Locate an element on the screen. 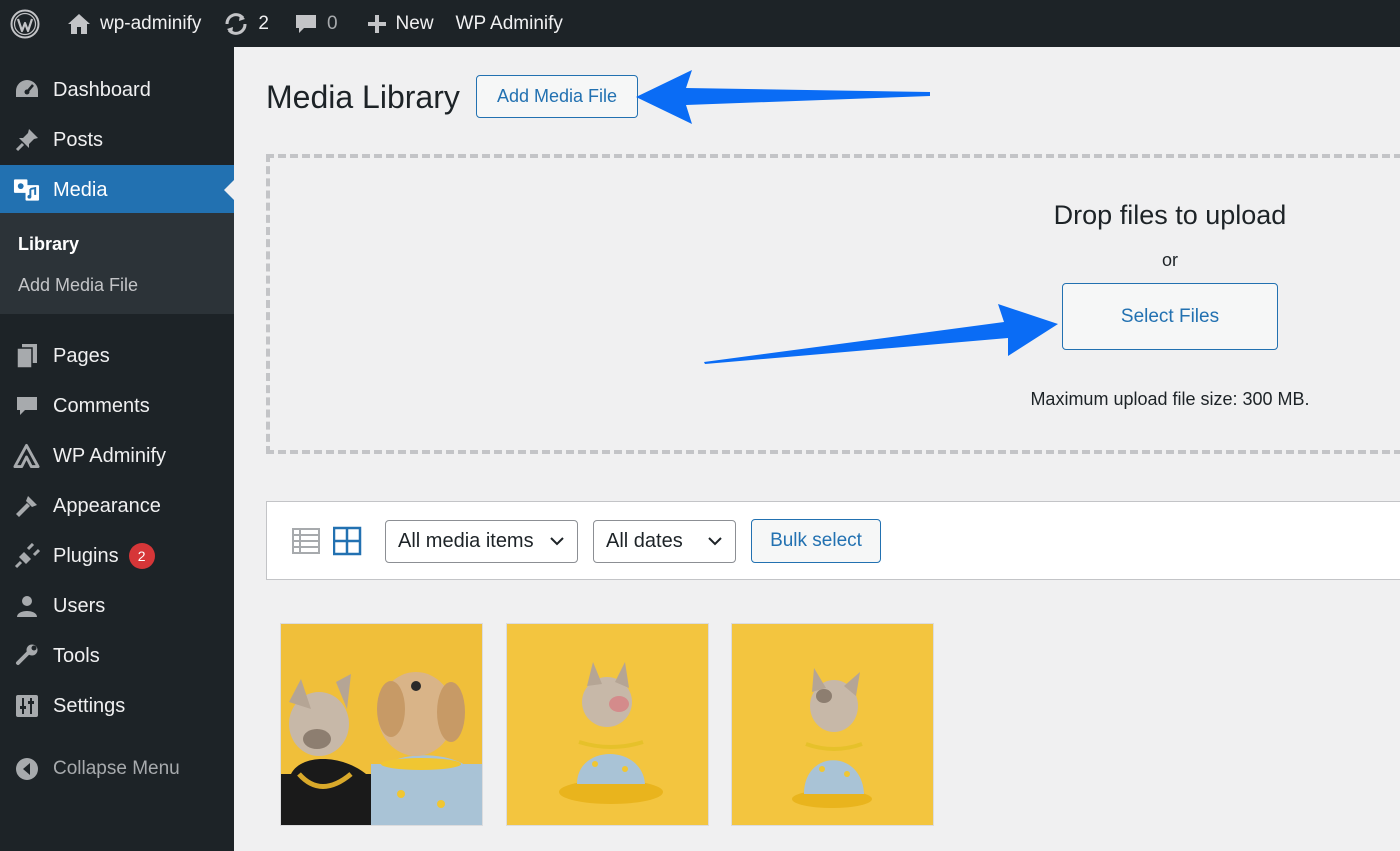  plugin-icon is located at coordinates (26, 556).